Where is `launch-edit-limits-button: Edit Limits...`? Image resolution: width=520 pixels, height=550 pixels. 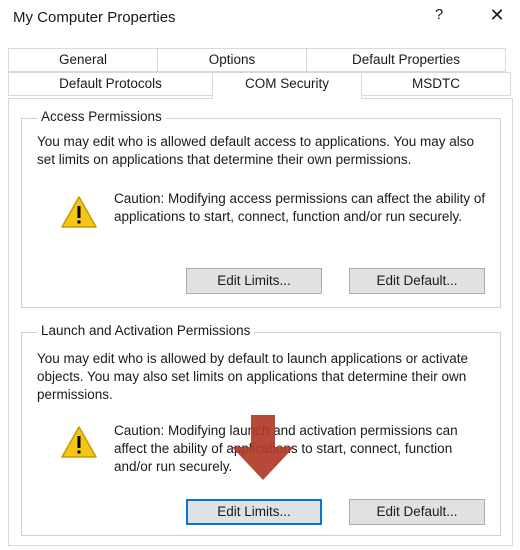
launch-edit-limits-button: Edit Limits... is located at coordinates (254, 512).